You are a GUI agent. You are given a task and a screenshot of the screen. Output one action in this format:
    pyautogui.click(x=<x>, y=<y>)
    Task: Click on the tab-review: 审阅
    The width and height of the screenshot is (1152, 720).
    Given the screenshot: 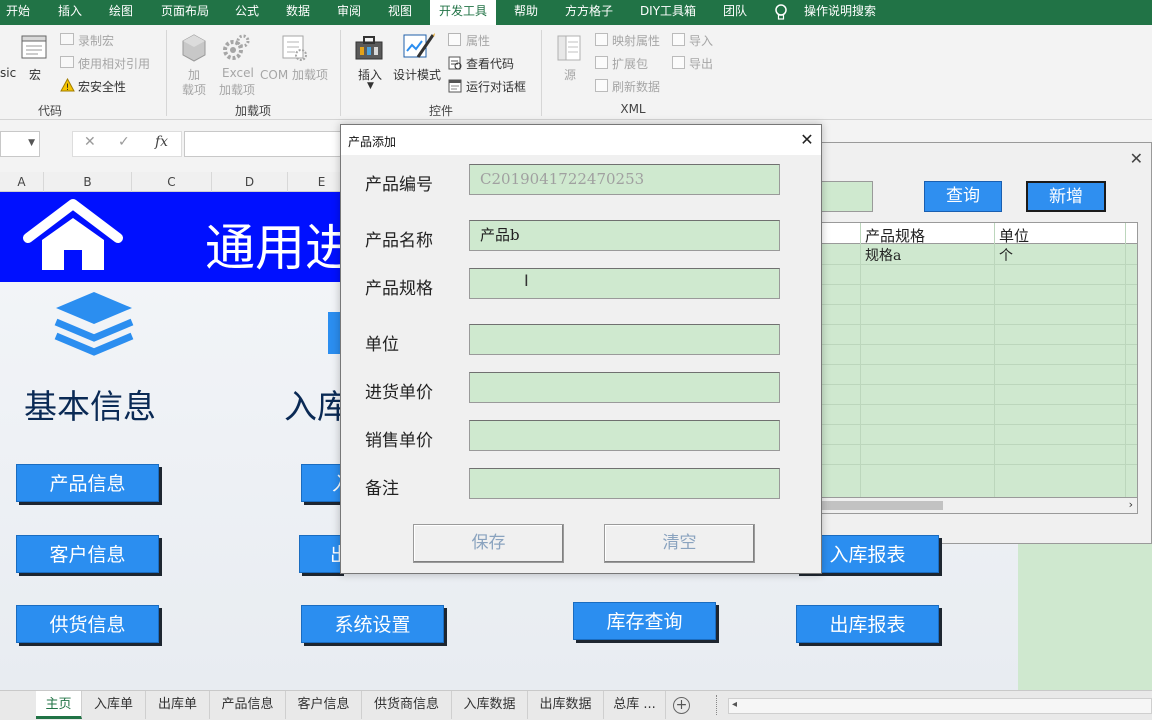 What is the action you would take?
    pyautogui.click(x=349, y=12)
    